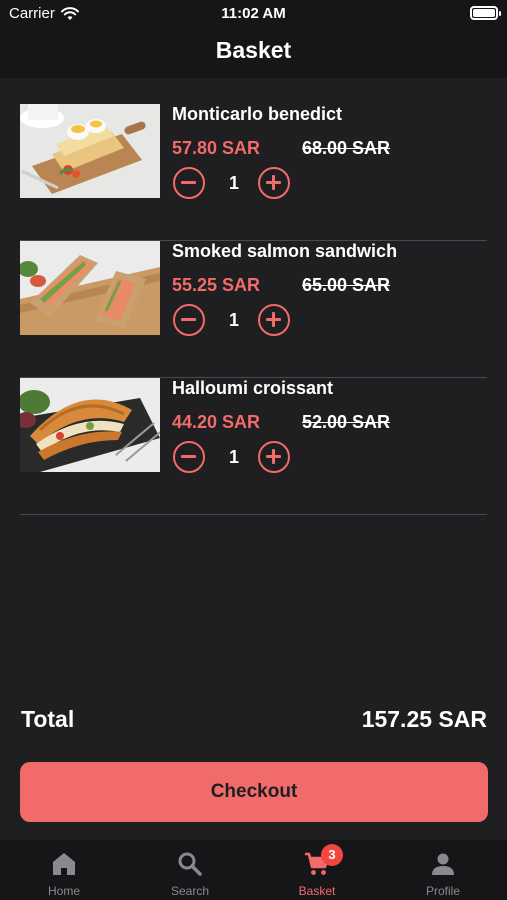 The height and width of the screenshot is (900, 507). Describe the element at coordinates (64, 864) in the screenshot. I see `home-icon` at that location.